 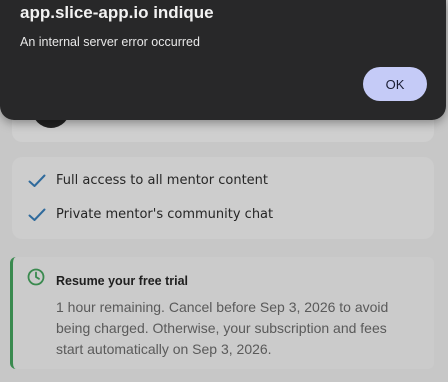 I want to click on dialog-title: app.slice-app.io indique, so click(x=117, y=12).